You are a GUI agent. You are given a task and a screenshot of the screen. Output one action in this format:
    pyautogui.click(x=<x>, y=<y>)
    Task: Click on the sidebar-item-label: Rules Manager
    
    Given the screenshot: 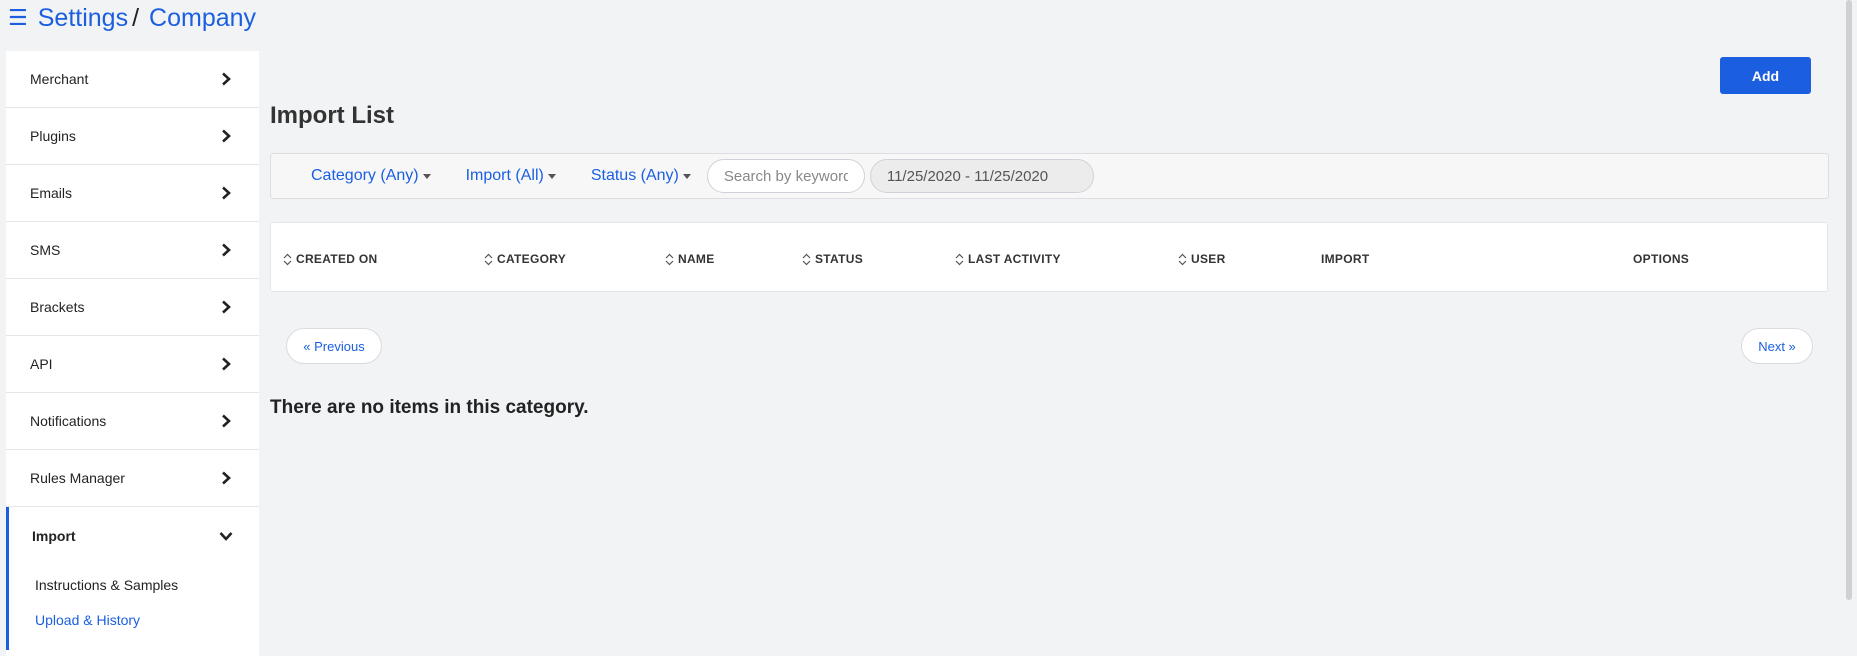 What is the action you would take?
    pyautogui.click(x=77, y=478)
    